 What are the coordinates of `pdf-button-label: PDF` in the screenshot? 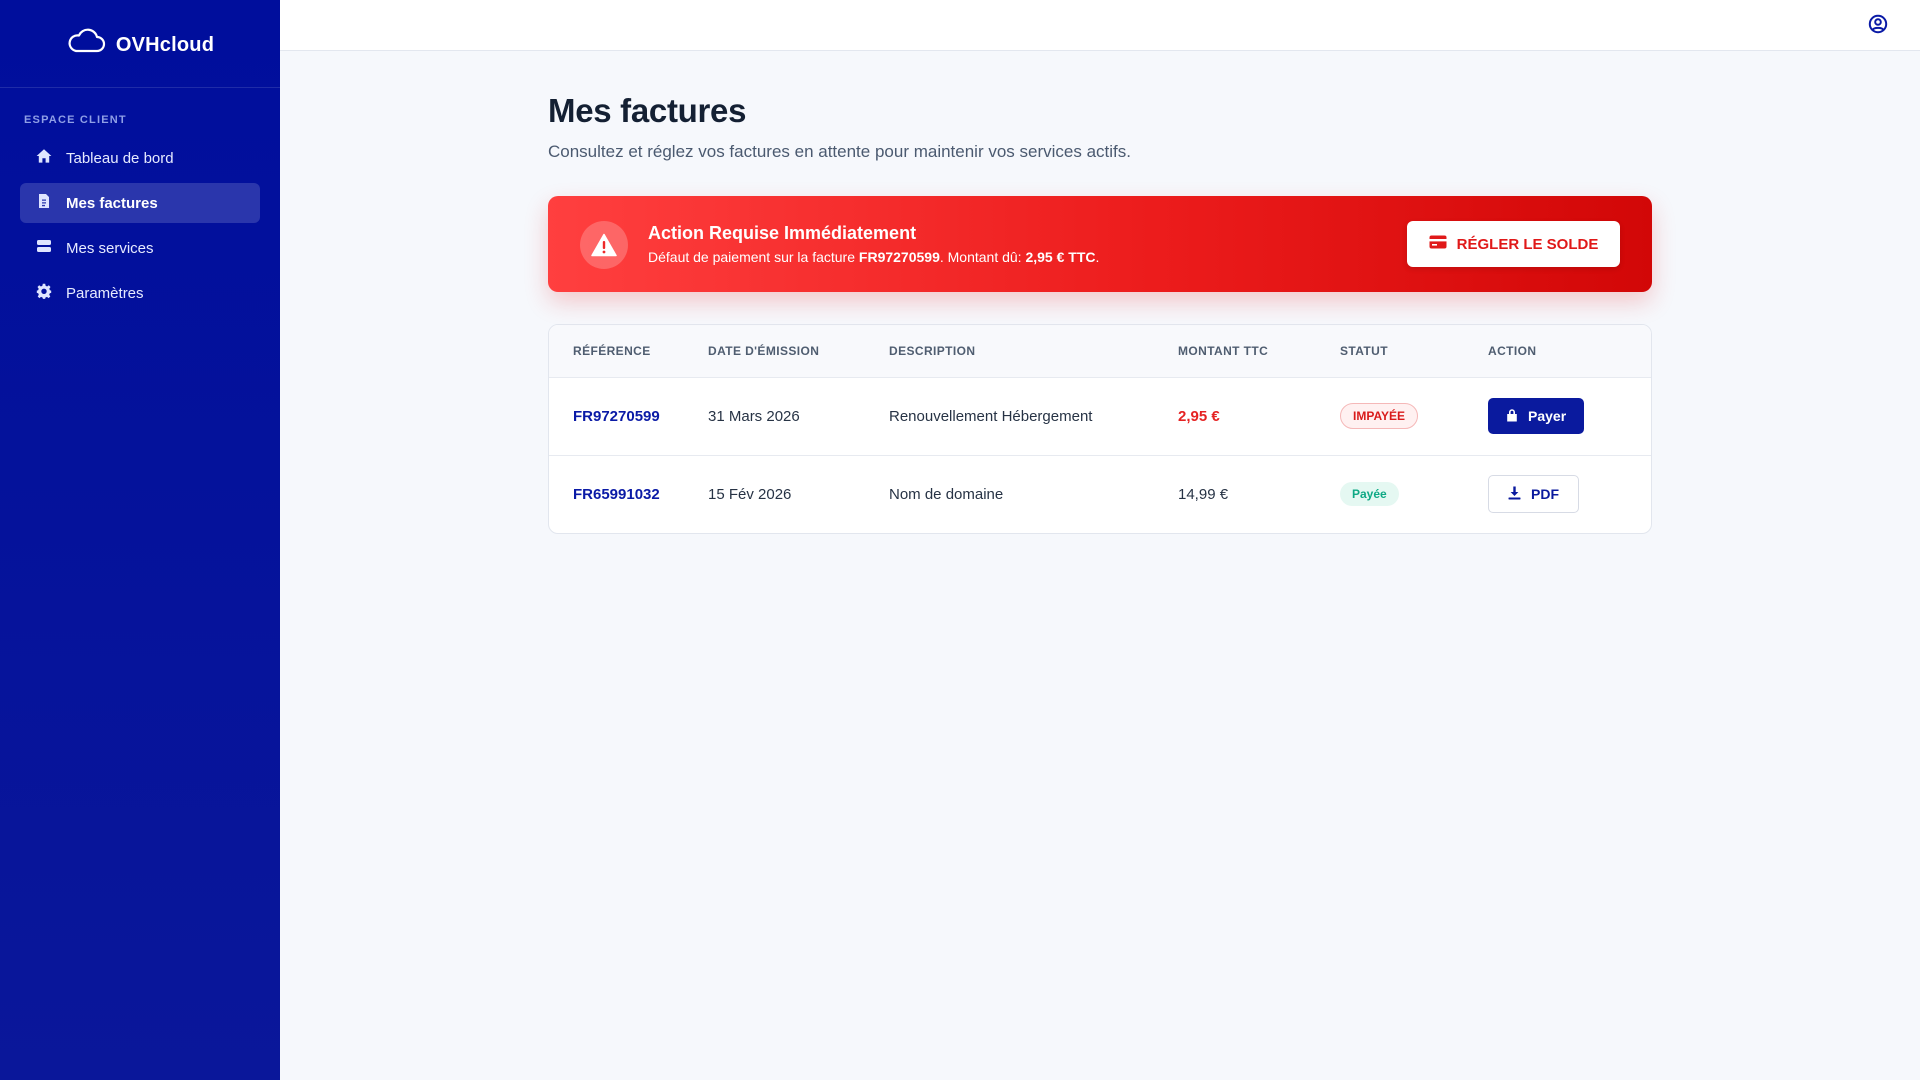 It's located at (1545, 494).